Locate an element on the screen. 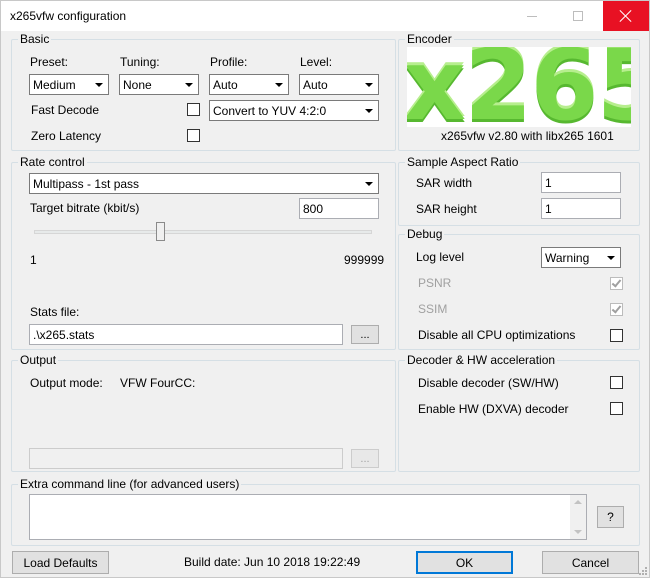 The height and width of the screenshot is (578, 650). cancel-button: Cancel is located at coordinates (590, 562).